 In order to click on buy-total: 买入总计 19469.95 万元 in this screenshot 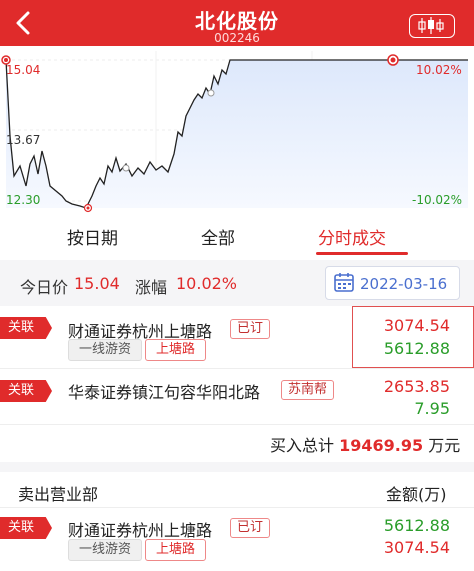, I will do `click(365, 444)`.